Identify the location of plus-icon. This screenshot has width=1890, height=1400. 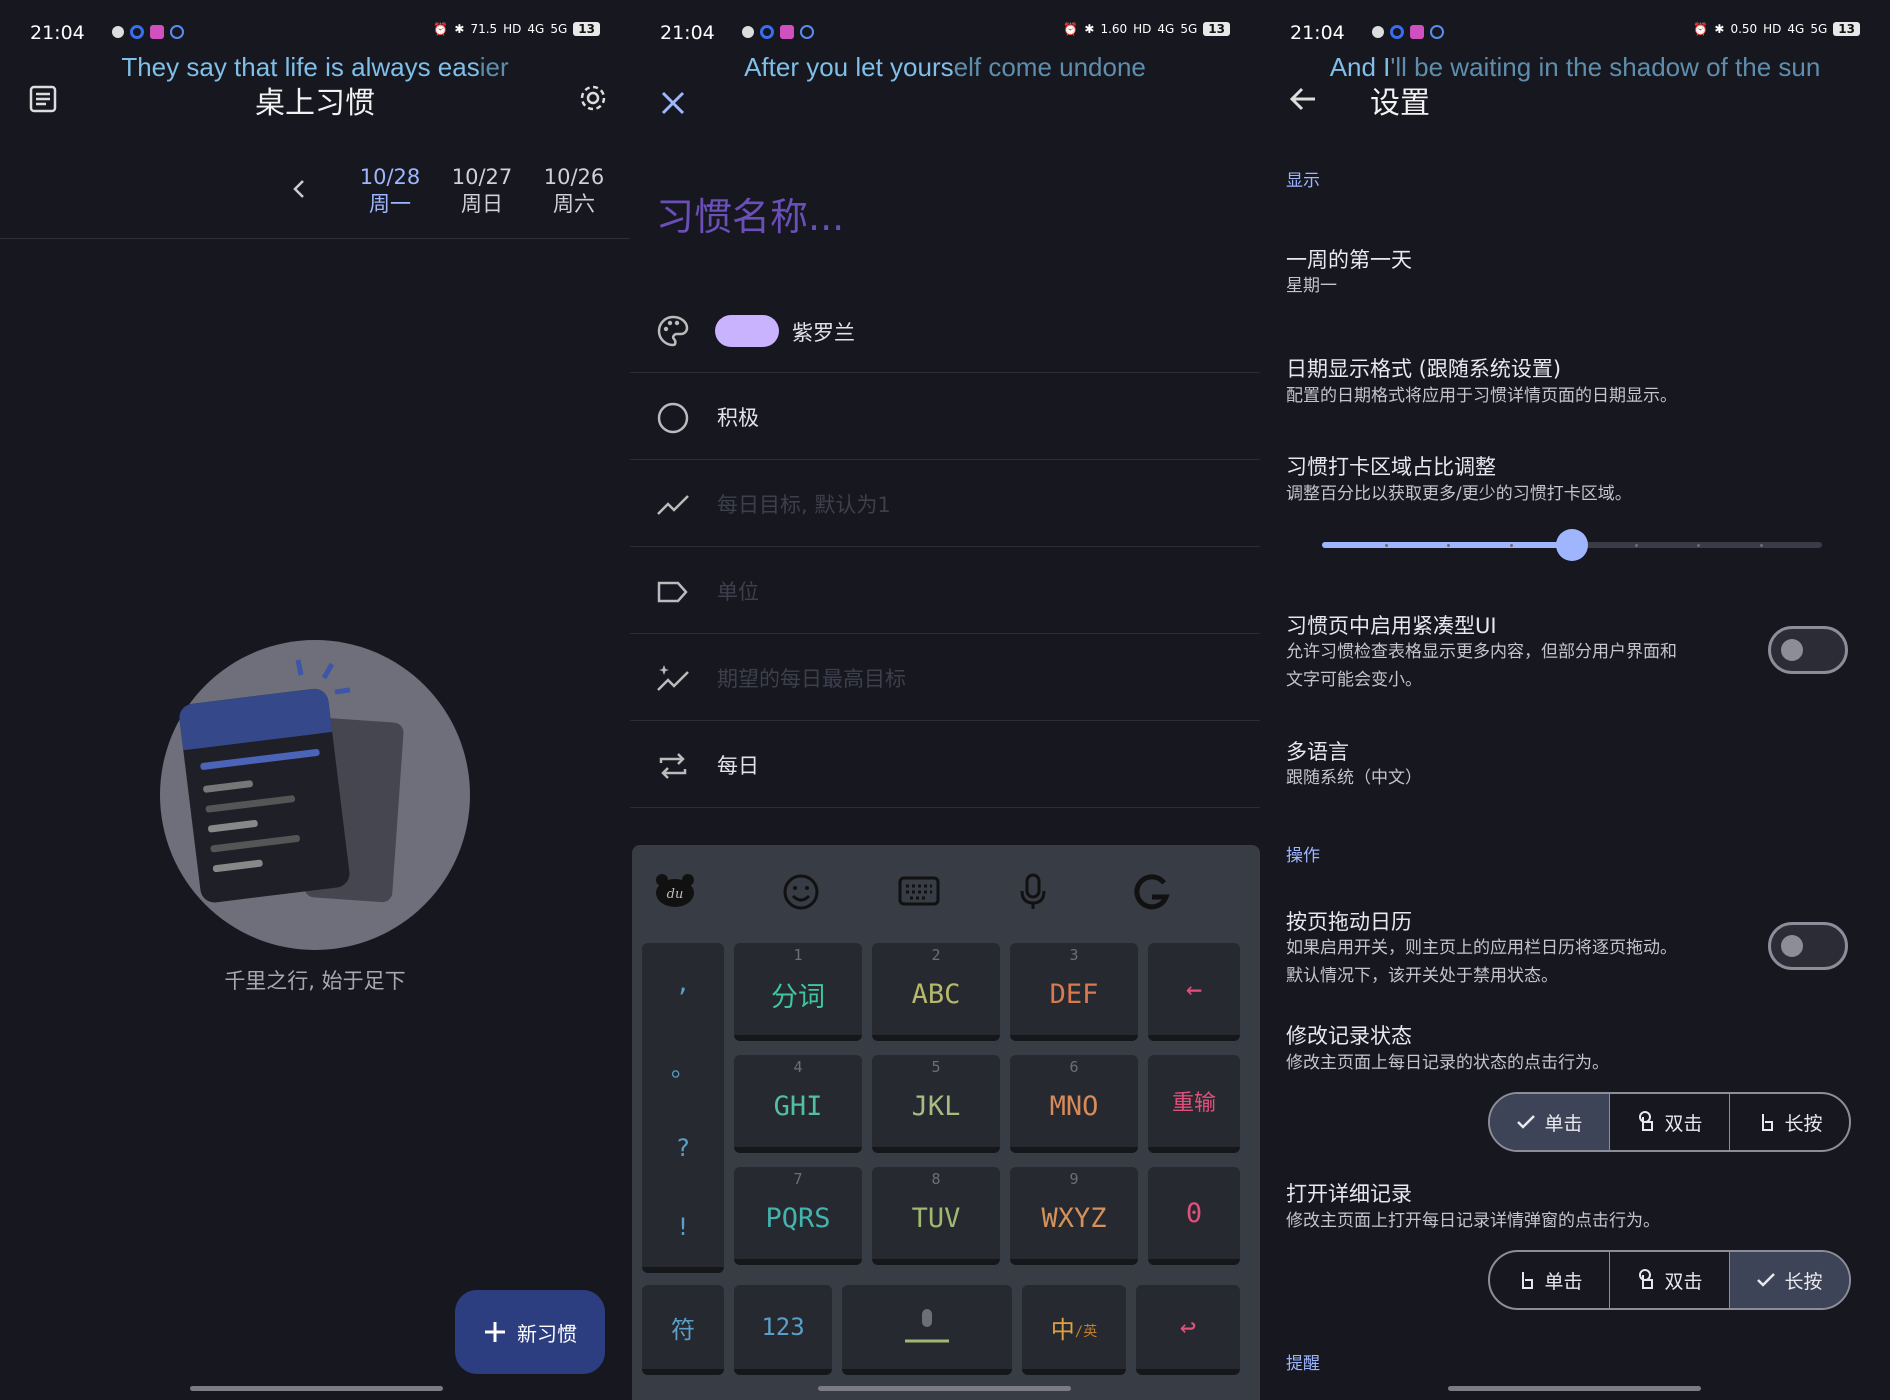
(495, 1332).